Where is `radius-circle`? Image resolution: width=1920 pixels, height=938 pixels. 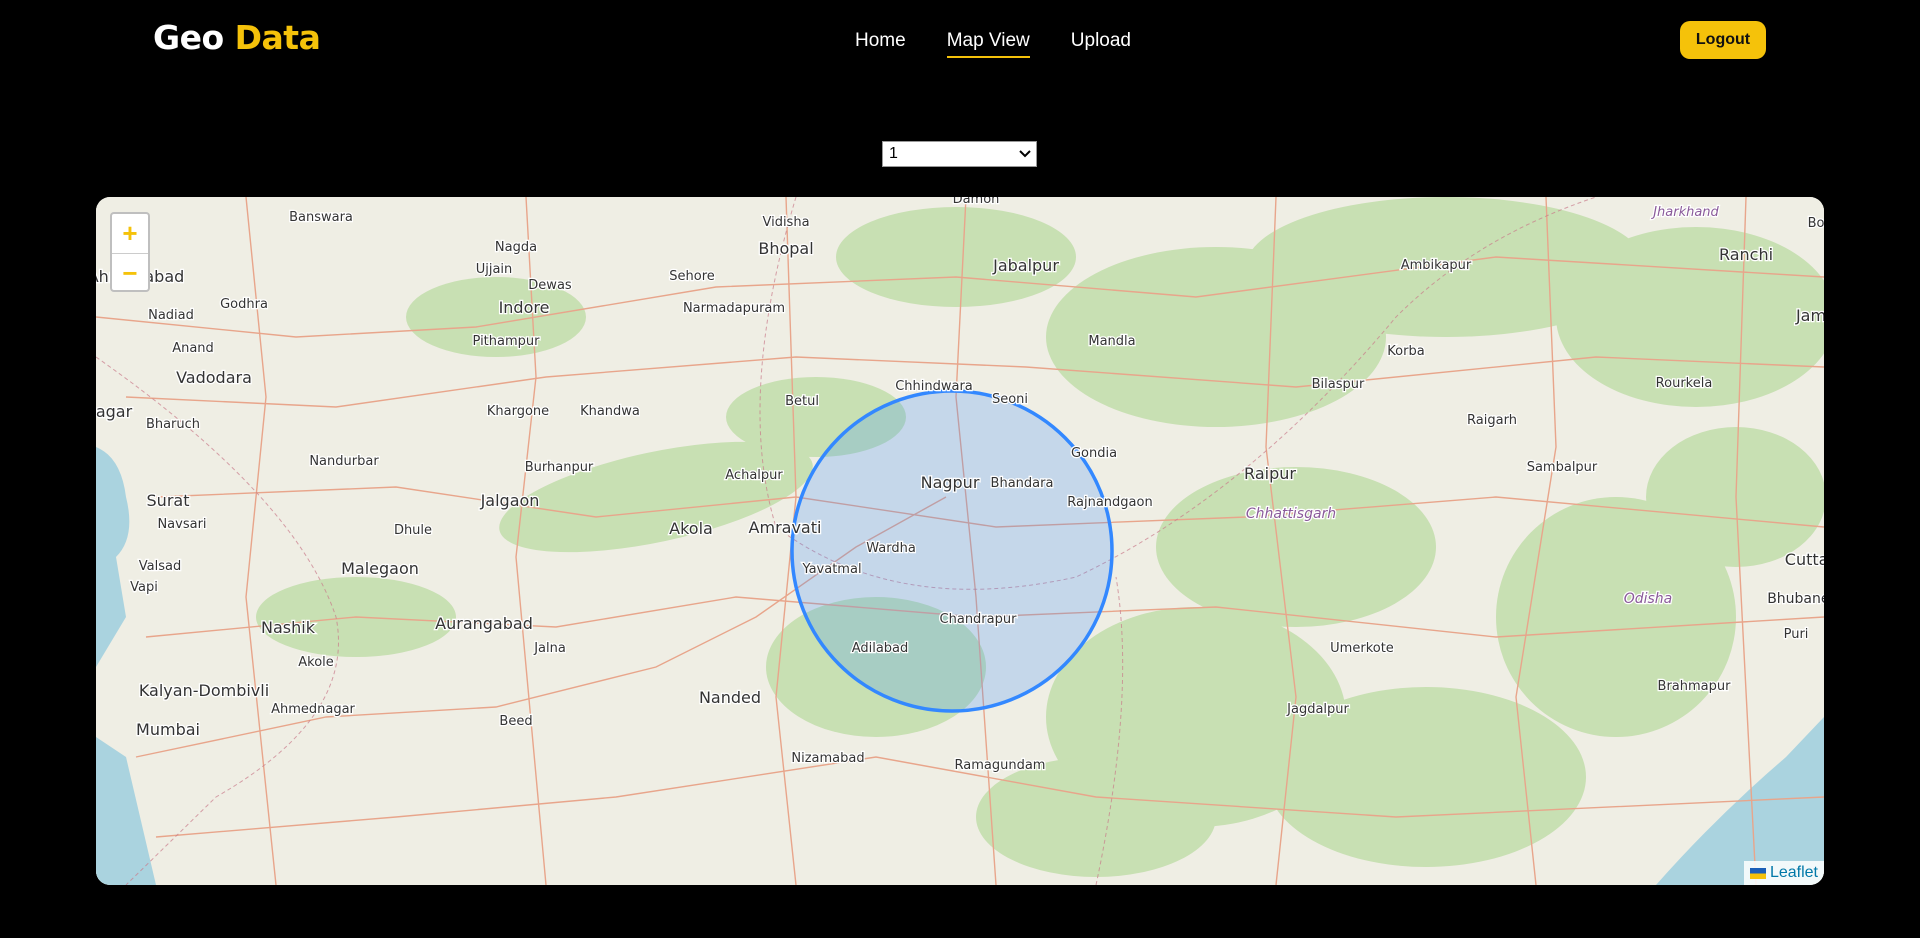
radius-circle is located at coordinates (952, 551).